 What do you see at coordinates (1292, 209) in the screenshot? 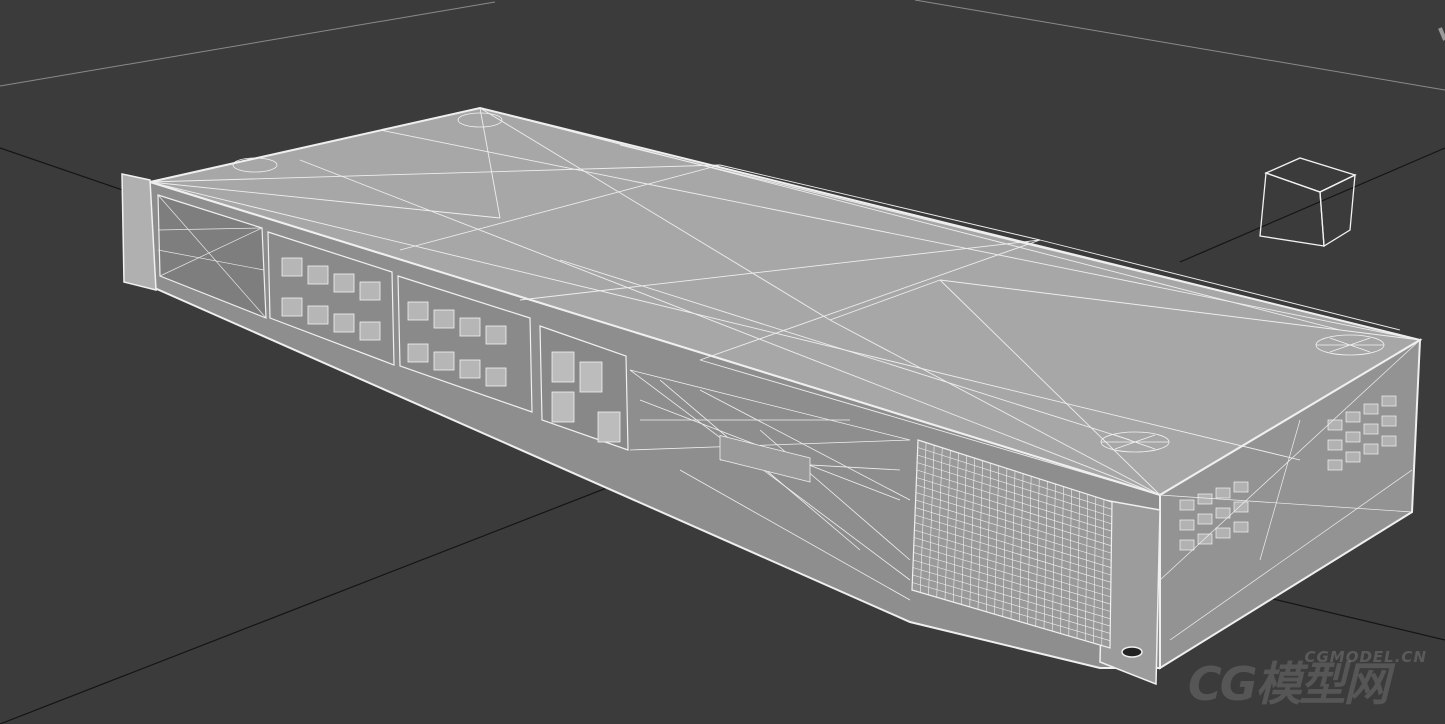
I see `helper-front-face` at bounding box center [1292, 209].